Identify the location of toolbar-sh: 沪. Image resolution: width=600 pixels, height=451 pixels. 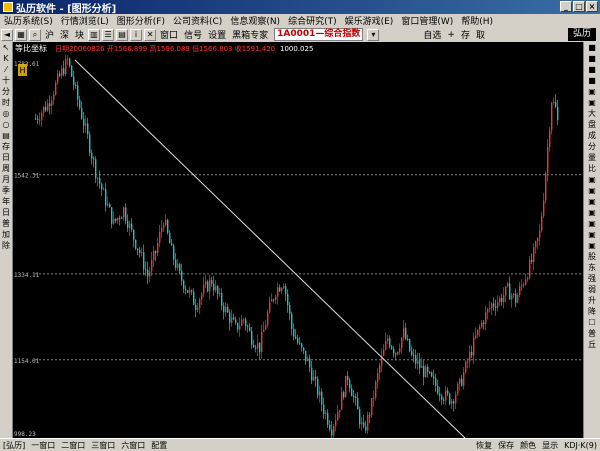
(49, 34).